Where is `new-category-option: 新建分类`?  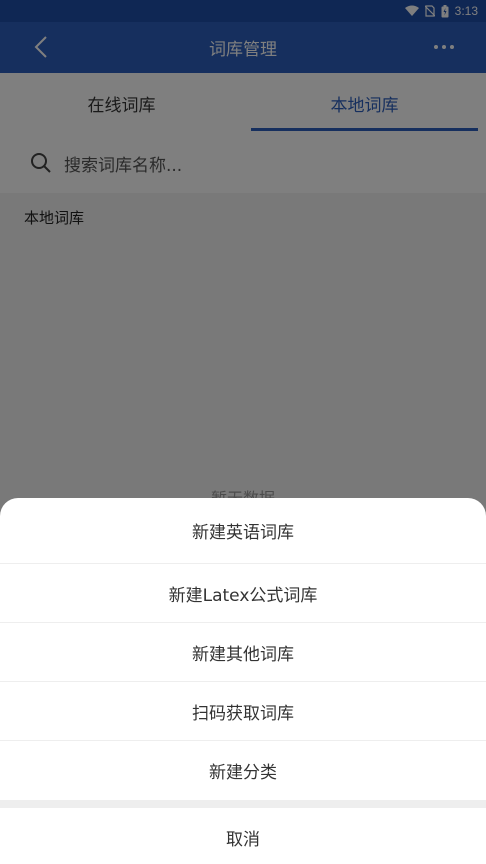 new-category-option: 新建分类 is located at coordinates (243, 770).